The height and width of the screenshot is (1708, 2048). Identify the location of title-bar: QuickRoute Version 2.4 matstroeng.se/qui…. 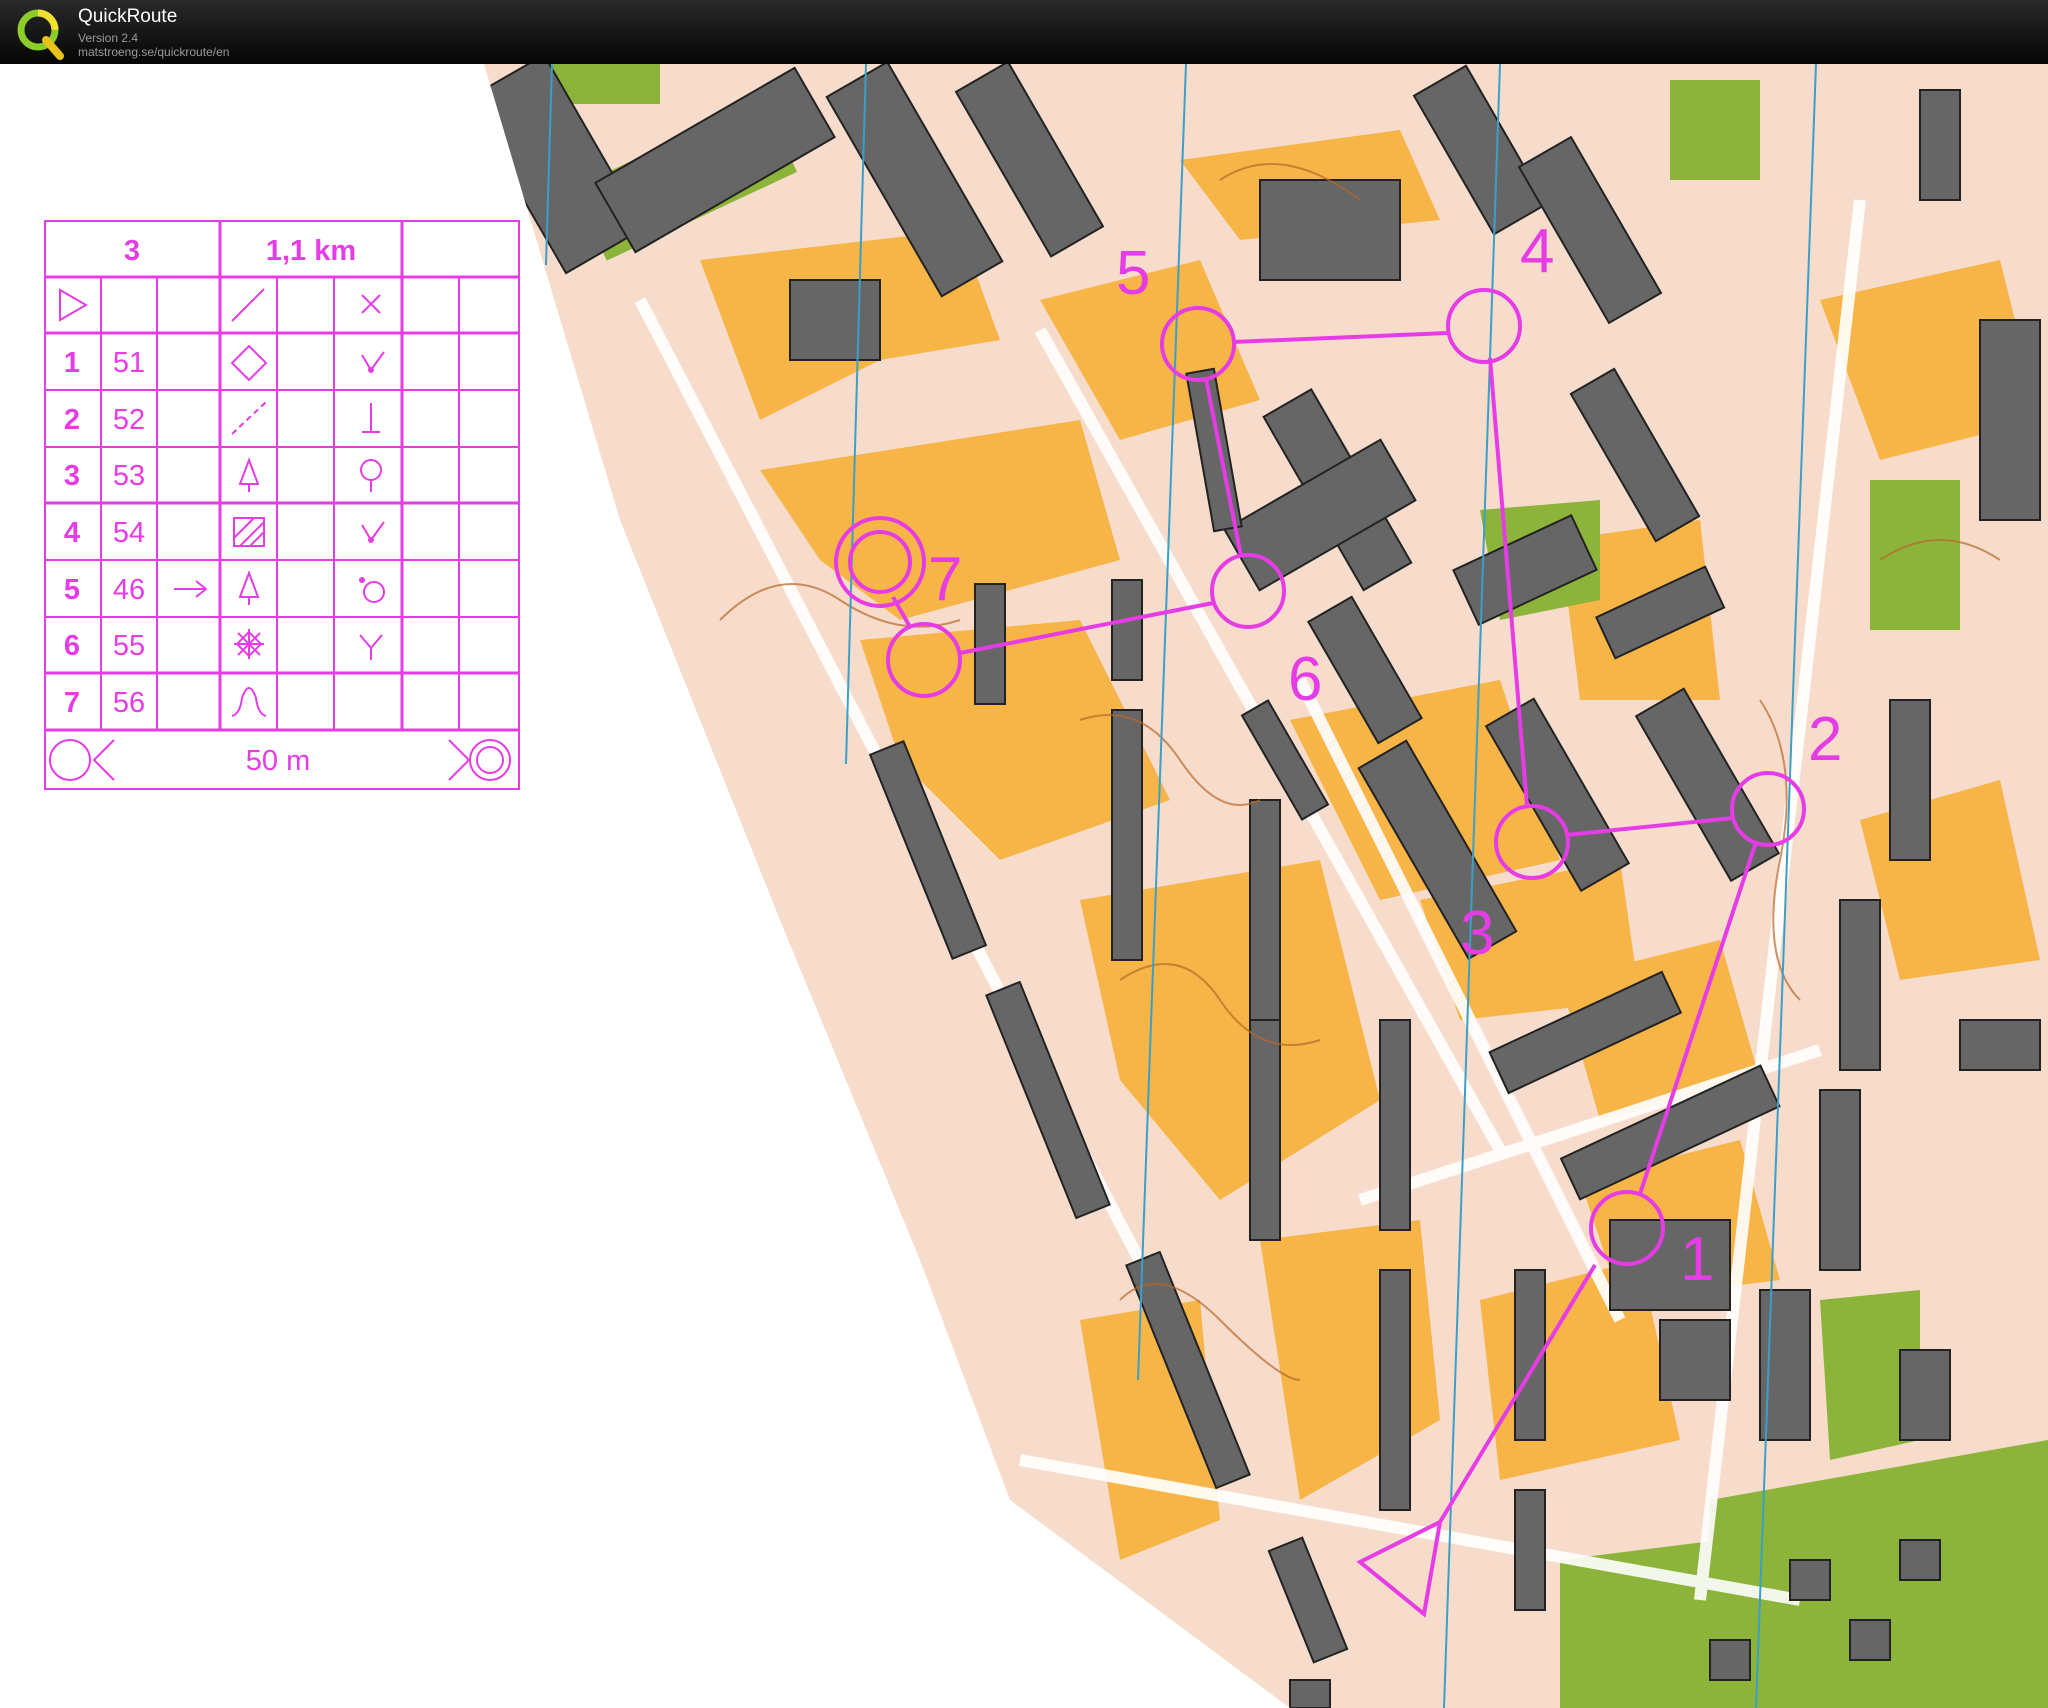
(1024, 32).